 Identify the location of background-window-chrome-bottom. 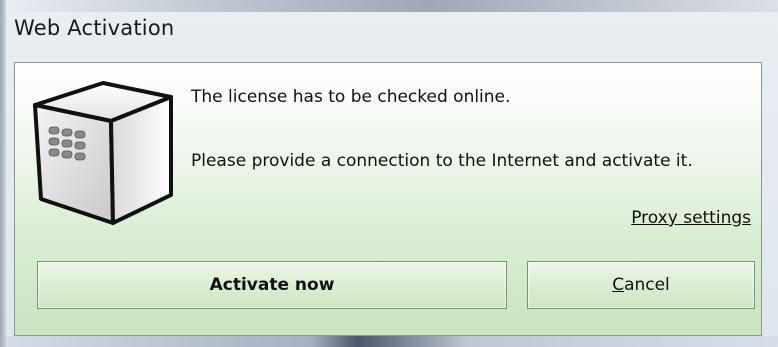
(389, 341).